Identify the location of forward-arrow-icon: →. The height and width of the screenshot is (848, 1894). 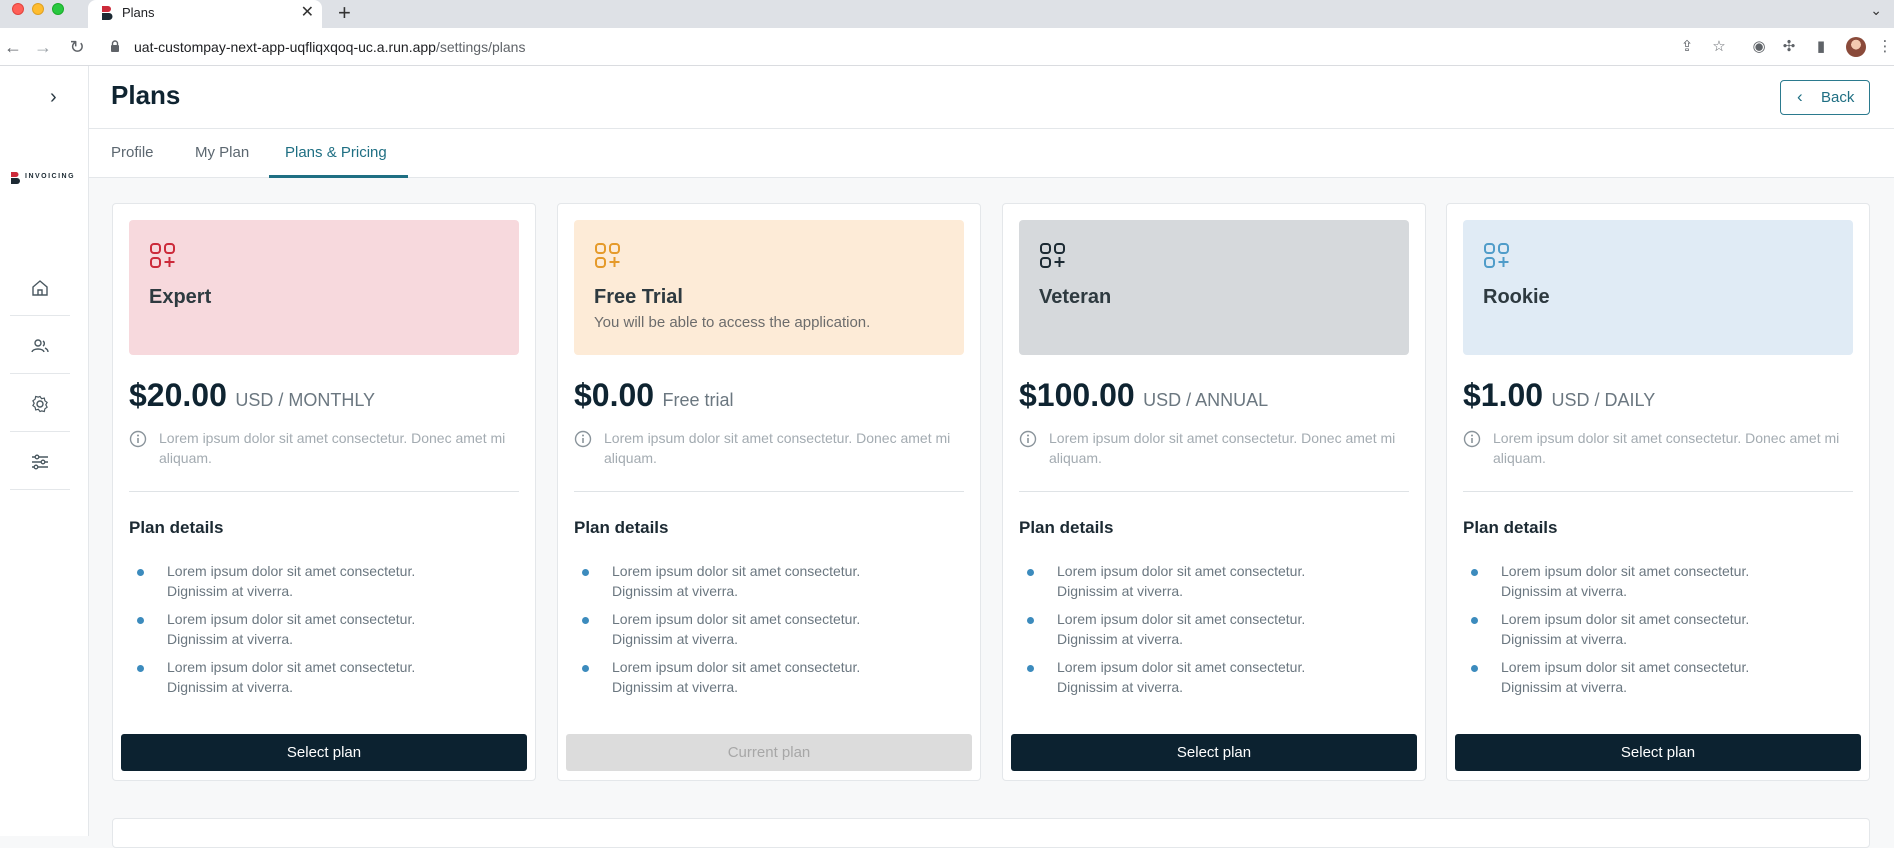
(43, 47).